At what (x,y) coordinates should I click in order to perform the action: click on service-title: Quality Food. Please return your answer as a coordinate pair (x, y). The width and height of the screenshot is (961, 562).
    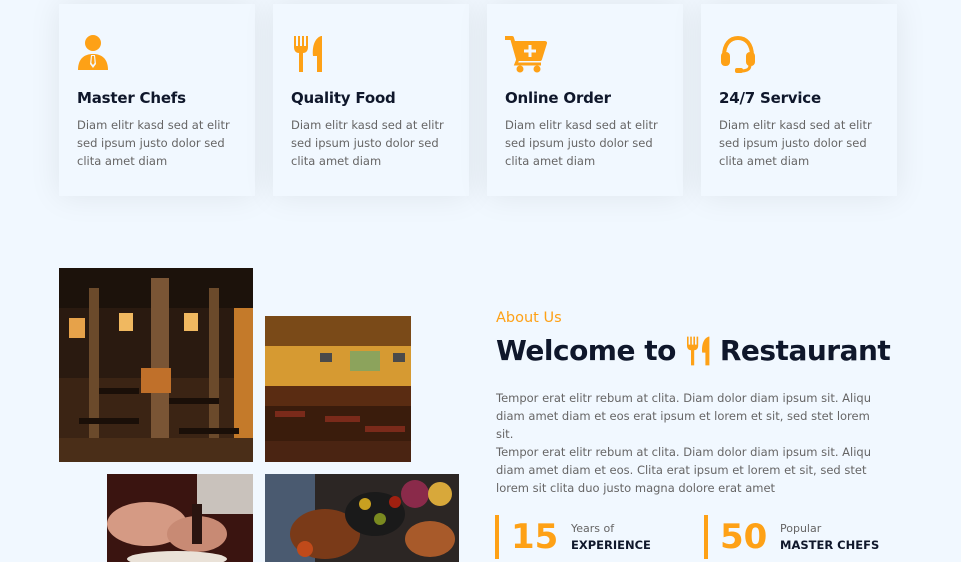
    Looking at the image, I should click on (343, 98).